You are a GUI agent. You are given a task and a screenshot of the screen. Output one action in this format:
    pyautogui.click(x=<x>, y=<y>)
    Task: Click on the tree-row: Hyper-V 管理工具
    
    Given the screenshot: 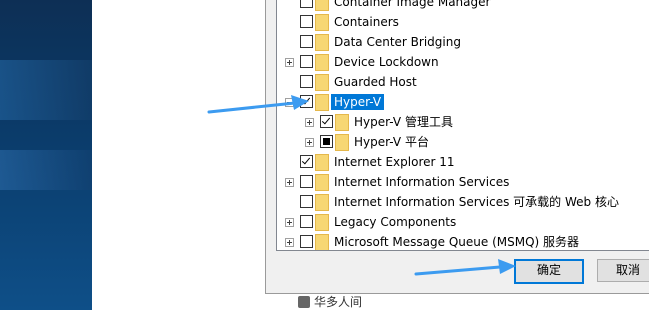 What is the action you would take?
    pyautogui.click(x=463, y=122)
    